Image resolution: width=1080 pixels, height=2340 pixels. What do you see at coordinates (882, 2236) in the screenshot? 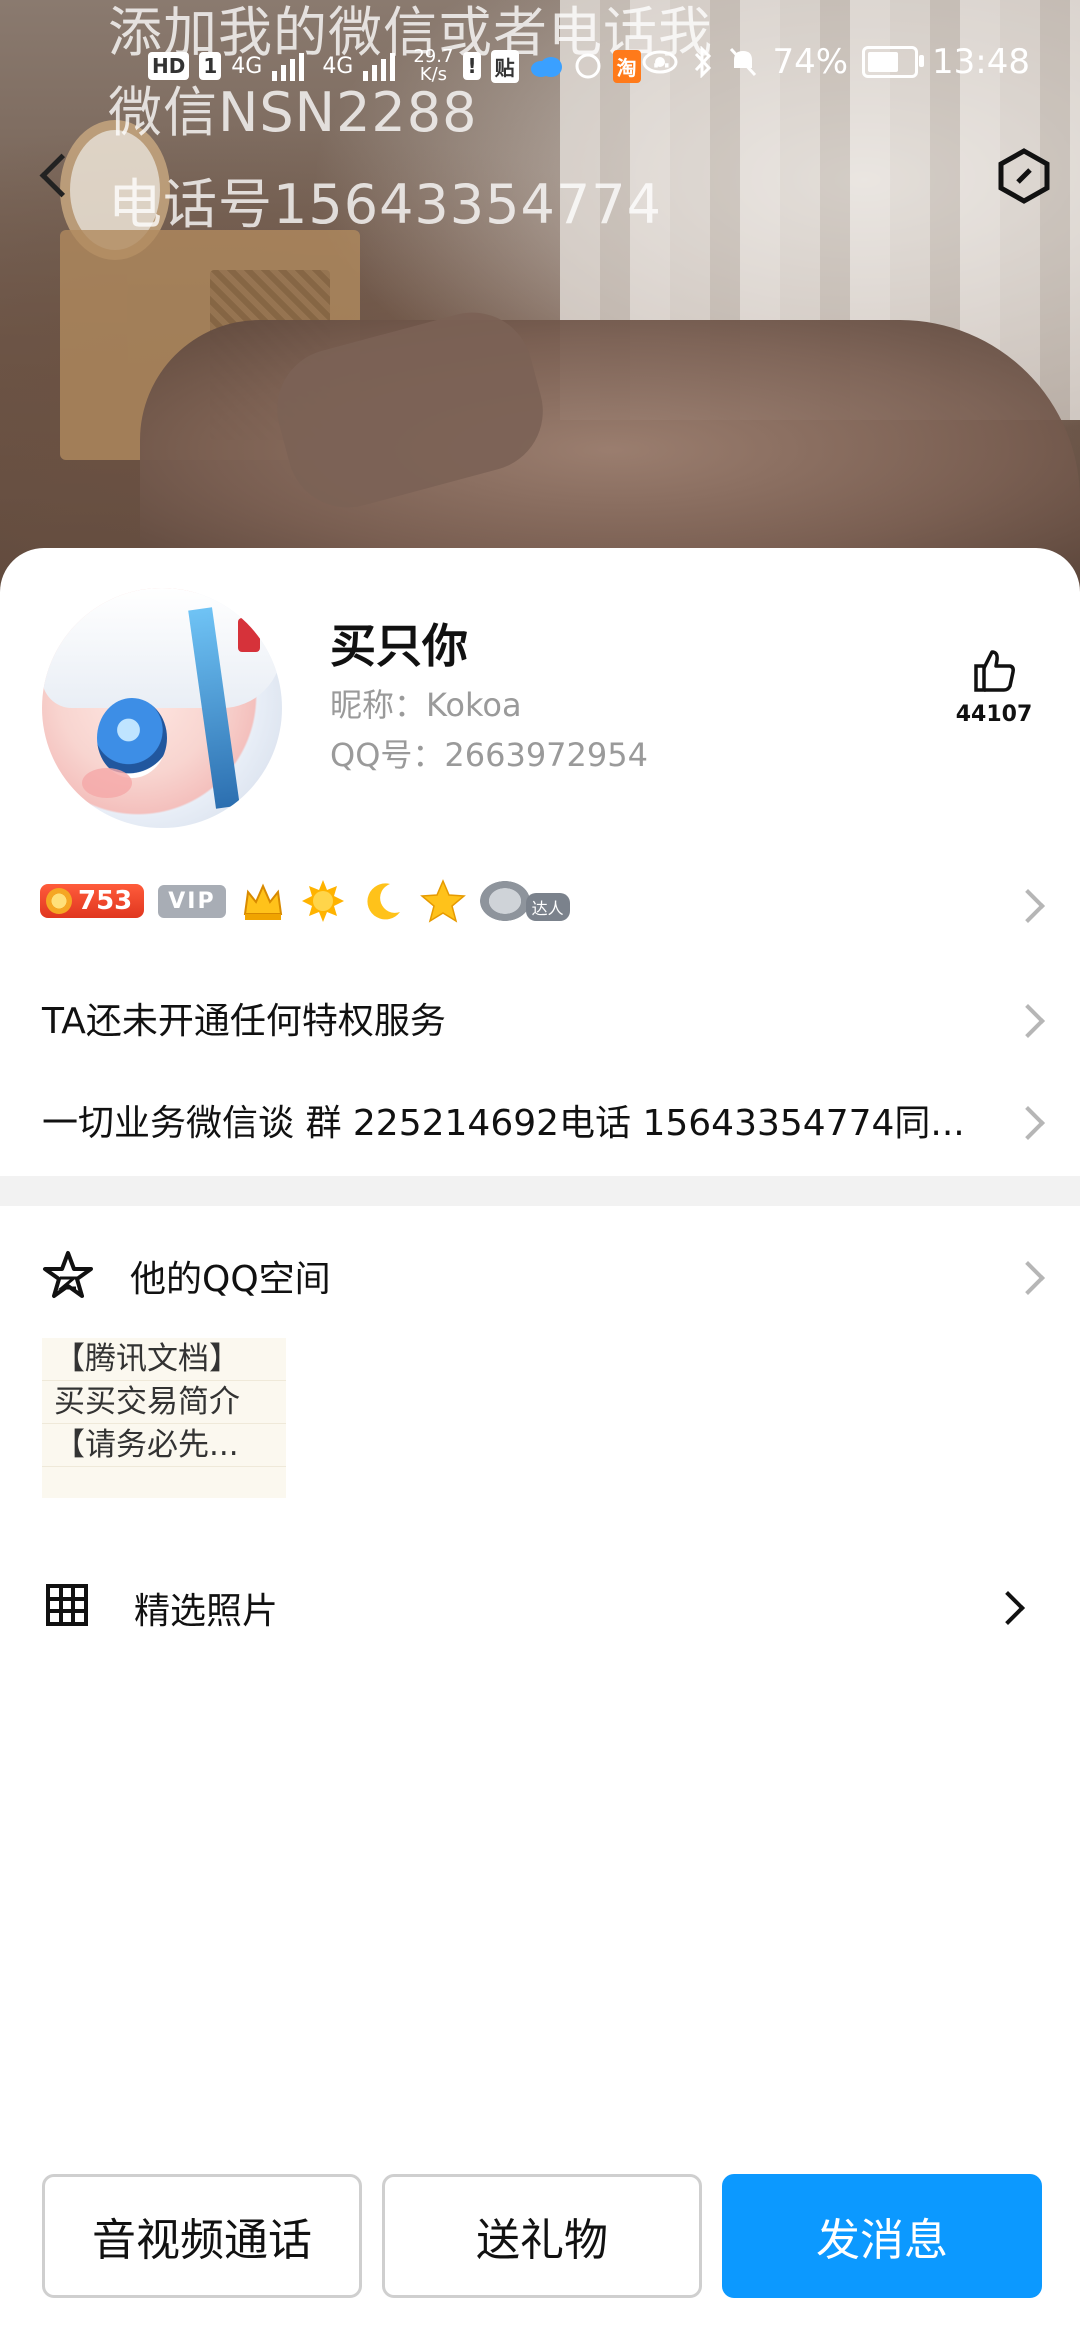
I see `send-message-button: 发消息` at bounding box center [882, 2236].